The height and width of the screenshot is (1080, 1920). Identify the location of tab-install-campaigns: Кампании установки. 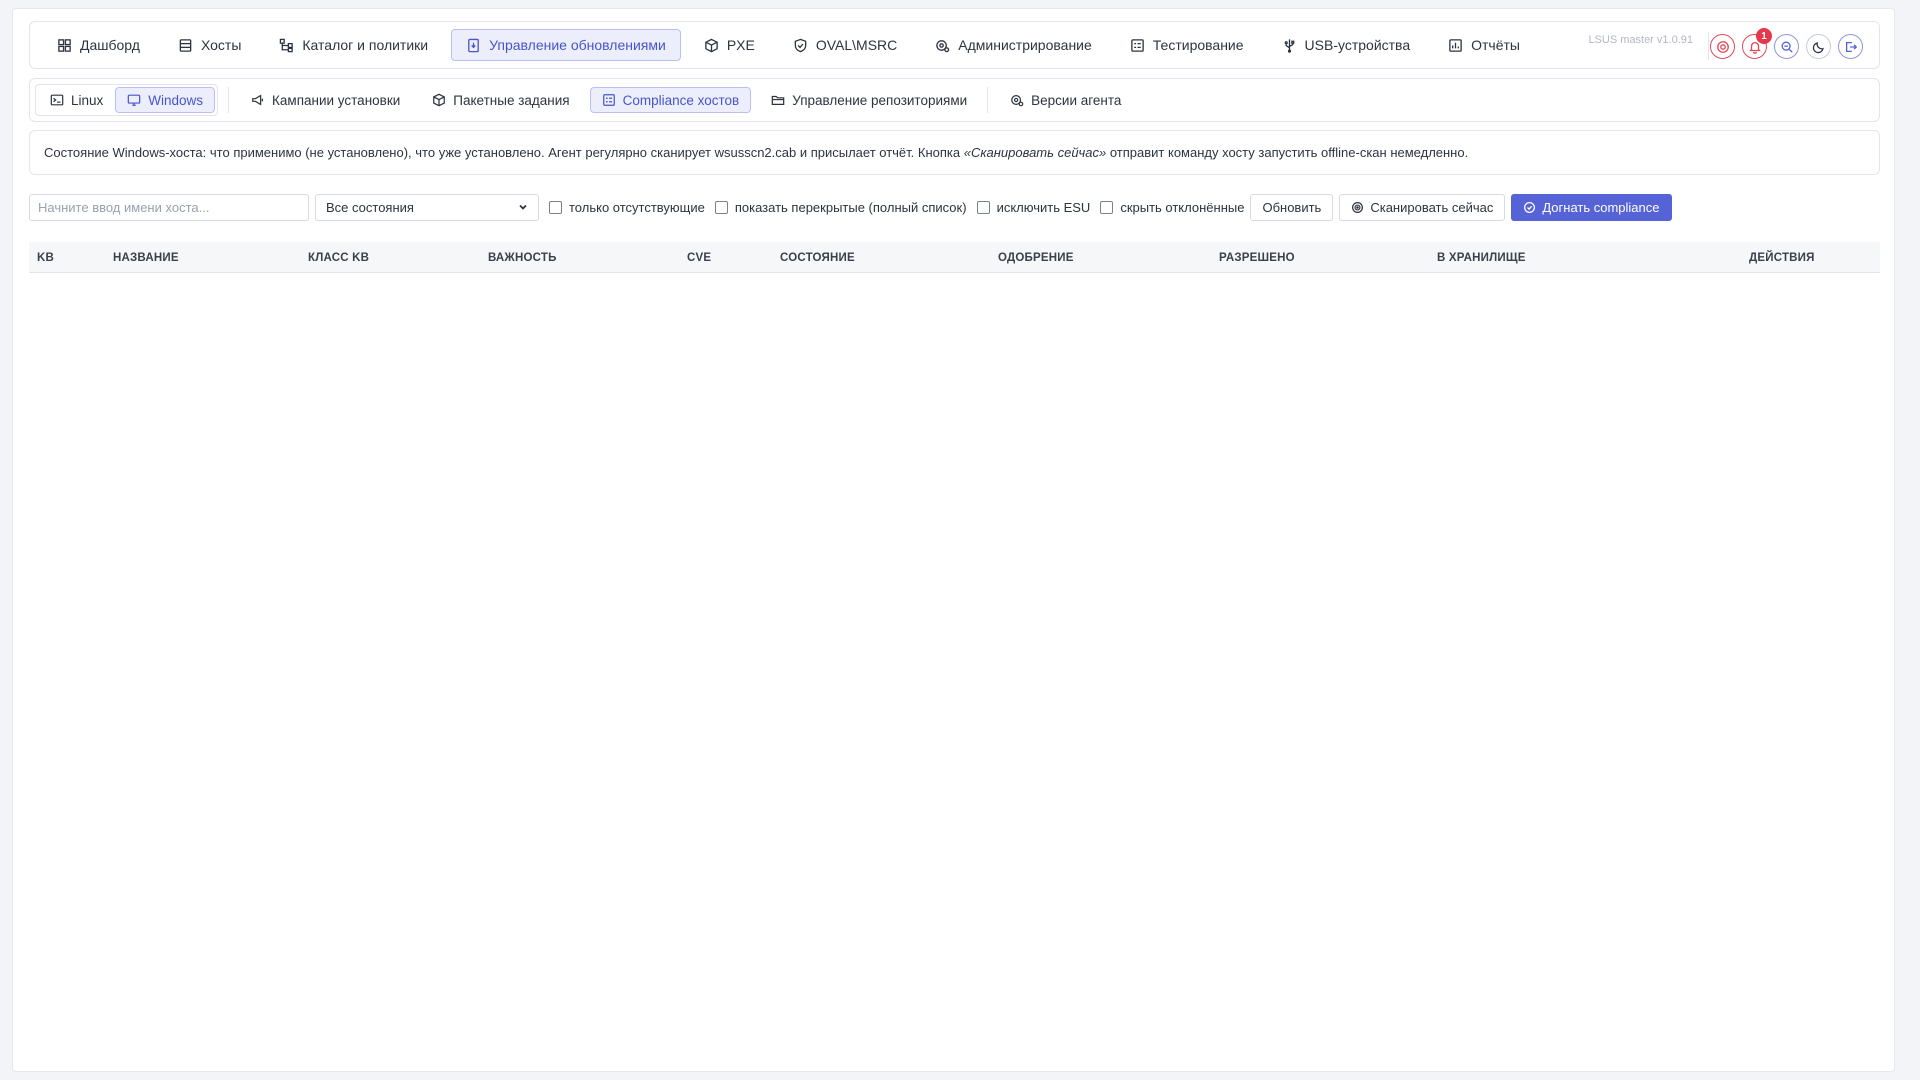
(325, 100).